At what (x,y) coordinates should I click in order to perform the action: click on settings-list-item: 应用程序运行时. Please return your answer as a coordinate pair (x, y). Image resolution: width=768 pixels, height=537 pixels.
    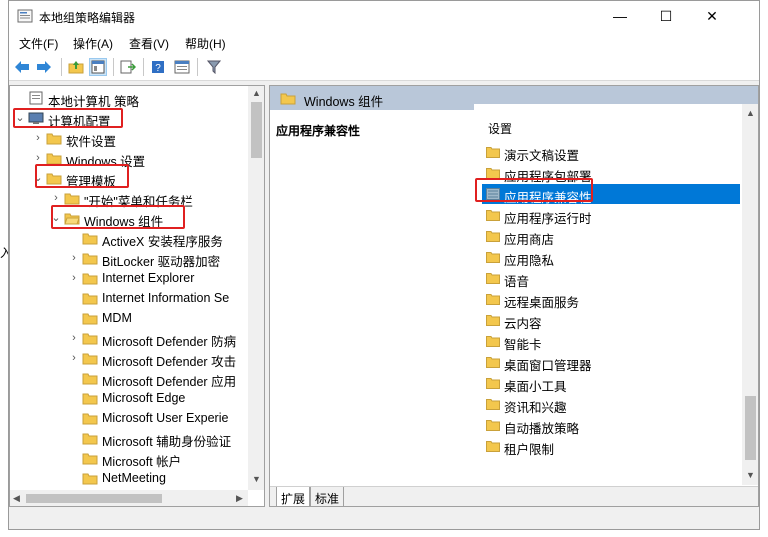
    Looking at the image, I should click on (611, 215).